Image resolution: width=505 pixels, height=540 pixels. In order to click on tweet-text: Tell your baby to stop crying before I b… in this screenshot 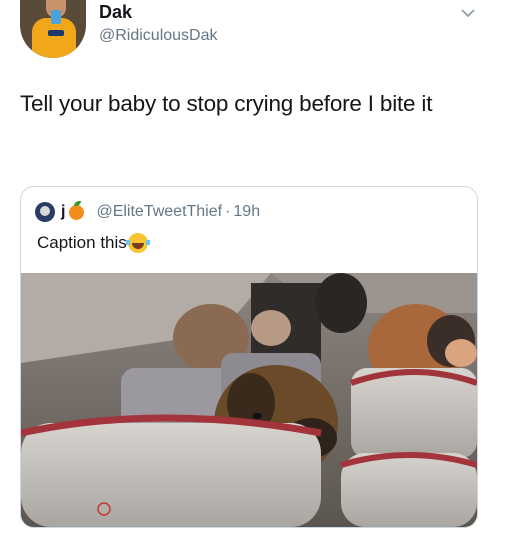, I will do `click(226, 103)`.